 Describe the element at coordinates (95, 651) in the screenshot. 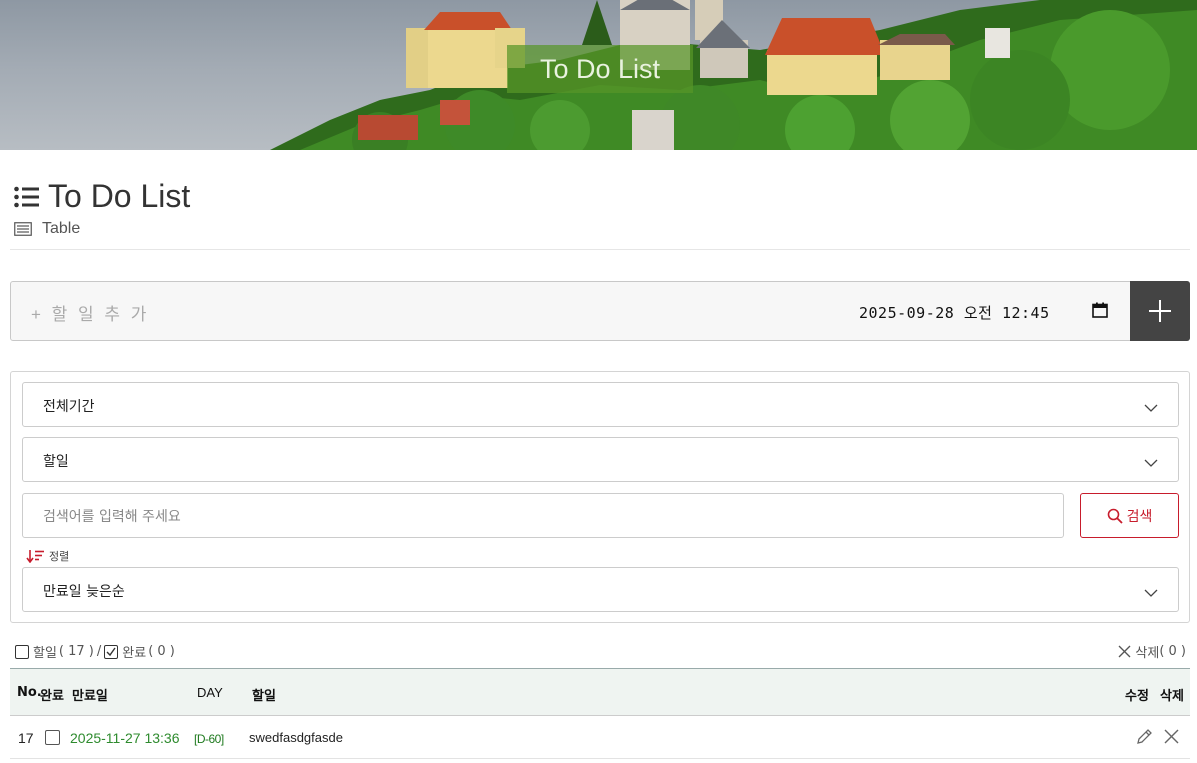

I see `task-summary: 할일 ( 17 ) / 완료 ( 0 )` at that location.